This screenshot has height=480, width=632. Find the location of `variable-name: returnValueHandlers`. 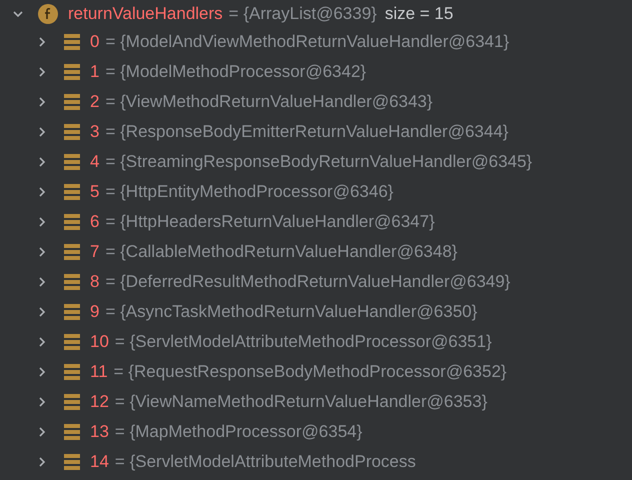

variable-name: returnValueHandlers is located at coordinates (145, 14).